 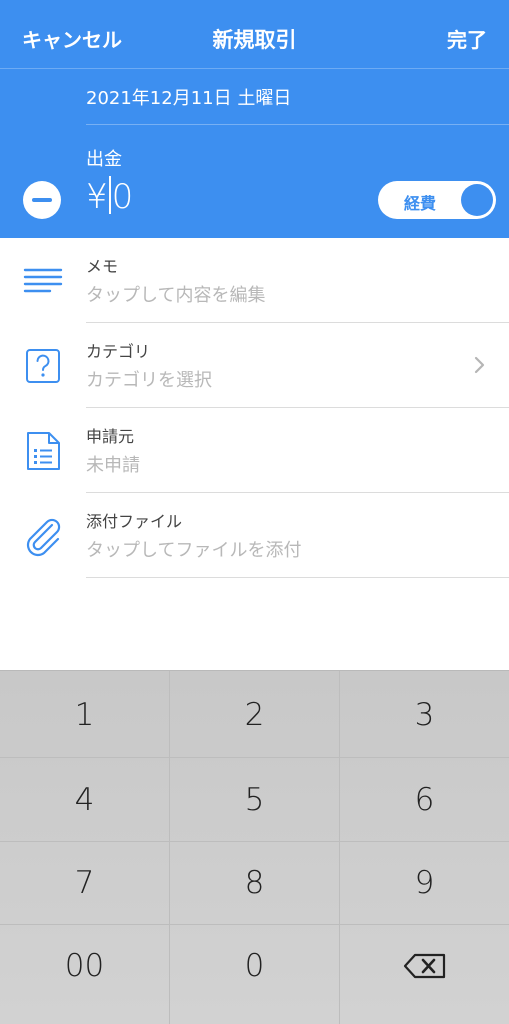 I want to click on key-9: 9, so click(x=424, y=883).